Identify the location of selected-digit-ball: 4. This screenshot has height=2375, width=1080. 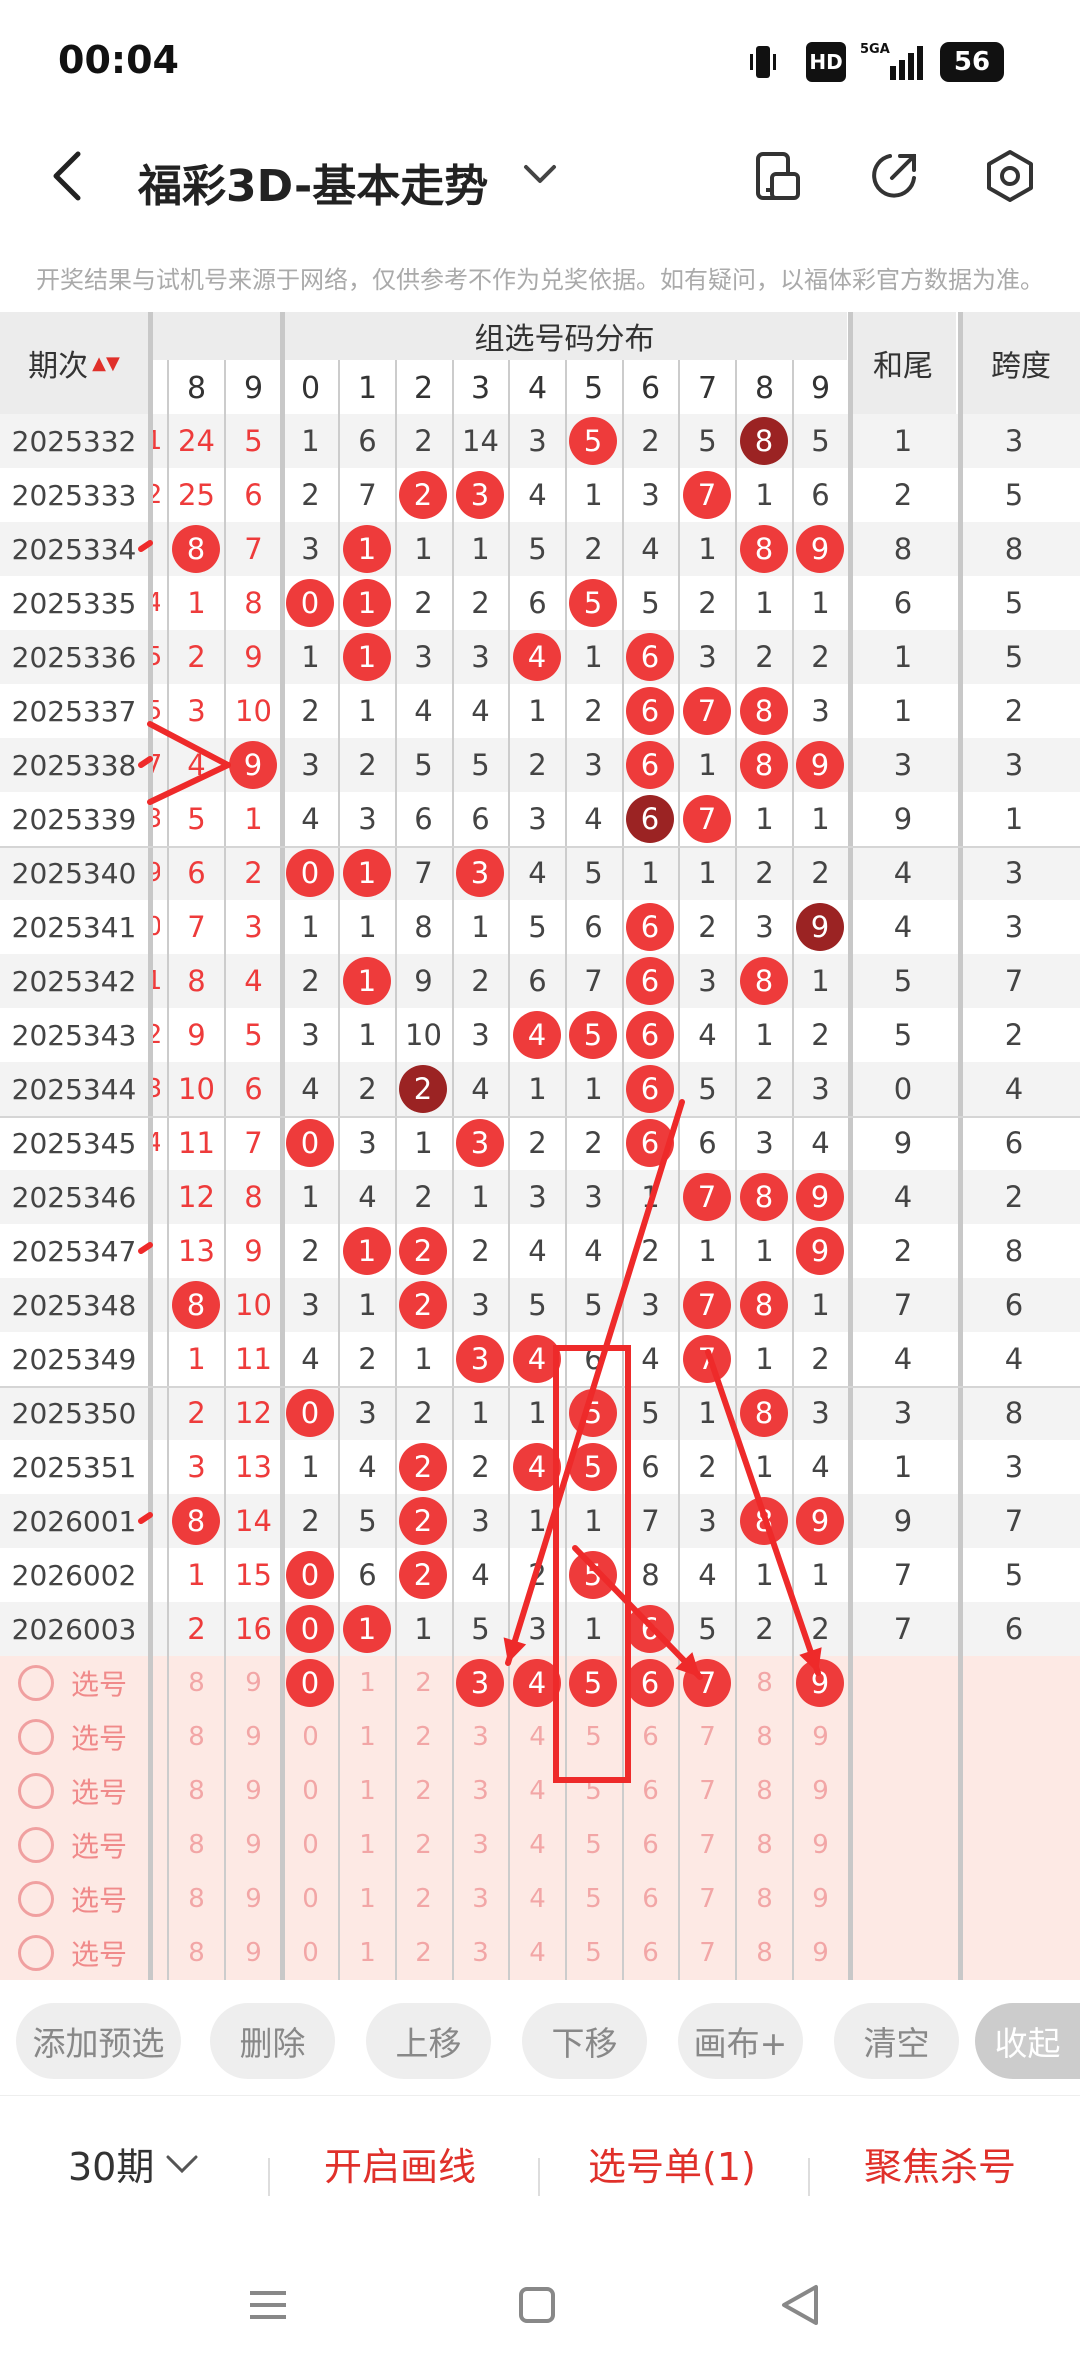
(537, 1683).